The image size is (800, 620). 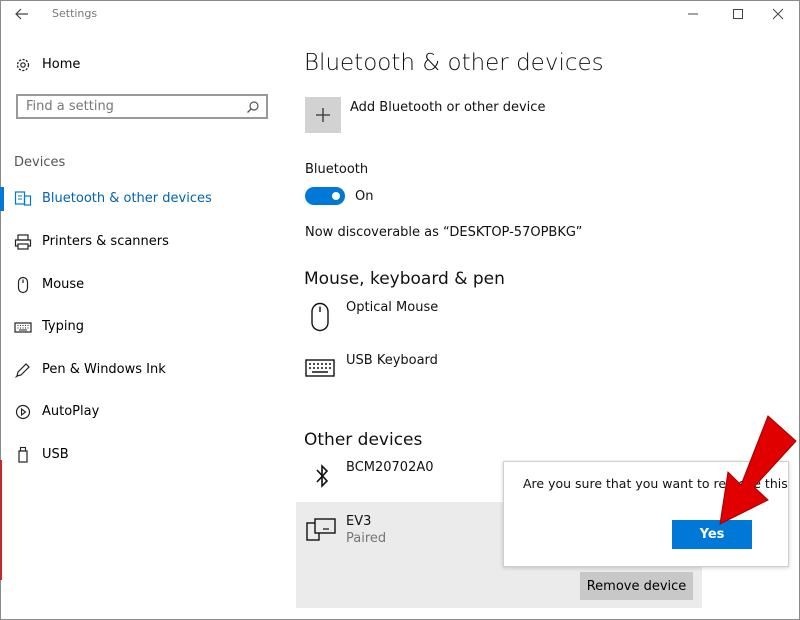 I want to click on bluetooth-icon, so click(x=322, y=476).